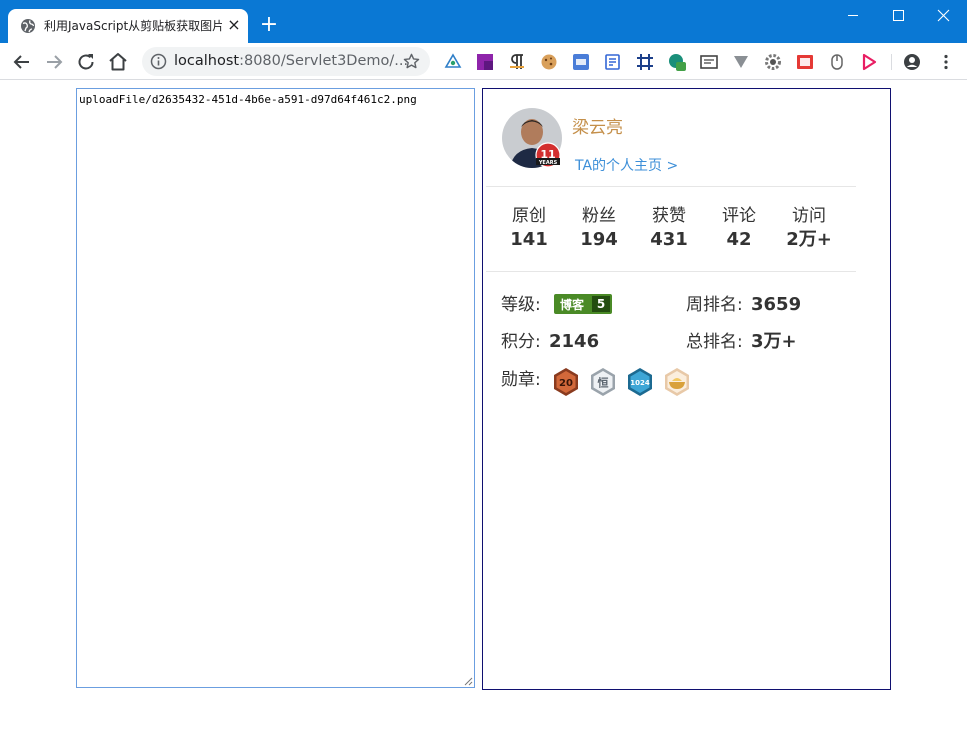 The width and height of the screenshot is (967, 736). Describe the element at coordinates (805, 62) in the screenshot. I see `extension-fe-icon` at that location.